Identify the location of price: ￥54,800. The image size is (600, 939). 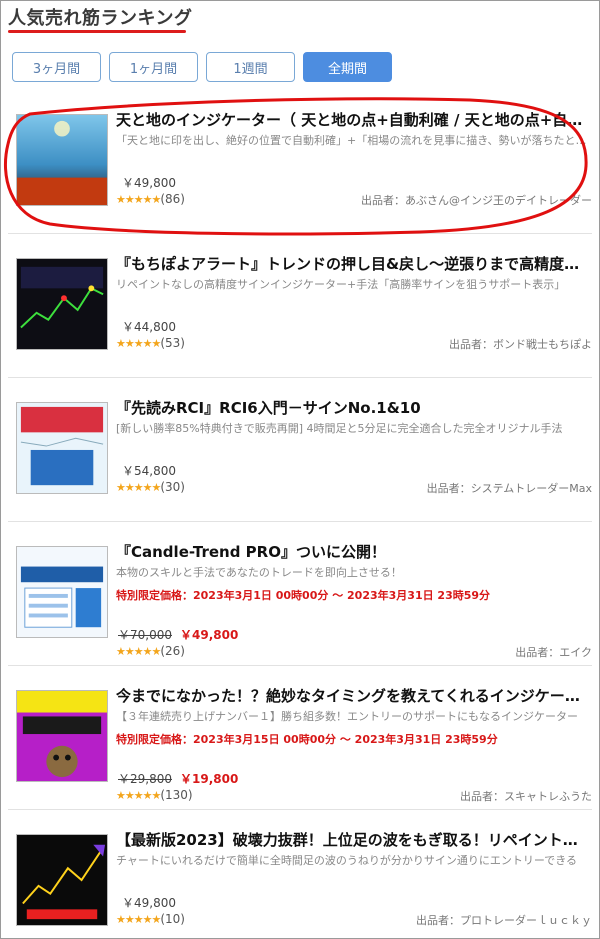
(149, 471).